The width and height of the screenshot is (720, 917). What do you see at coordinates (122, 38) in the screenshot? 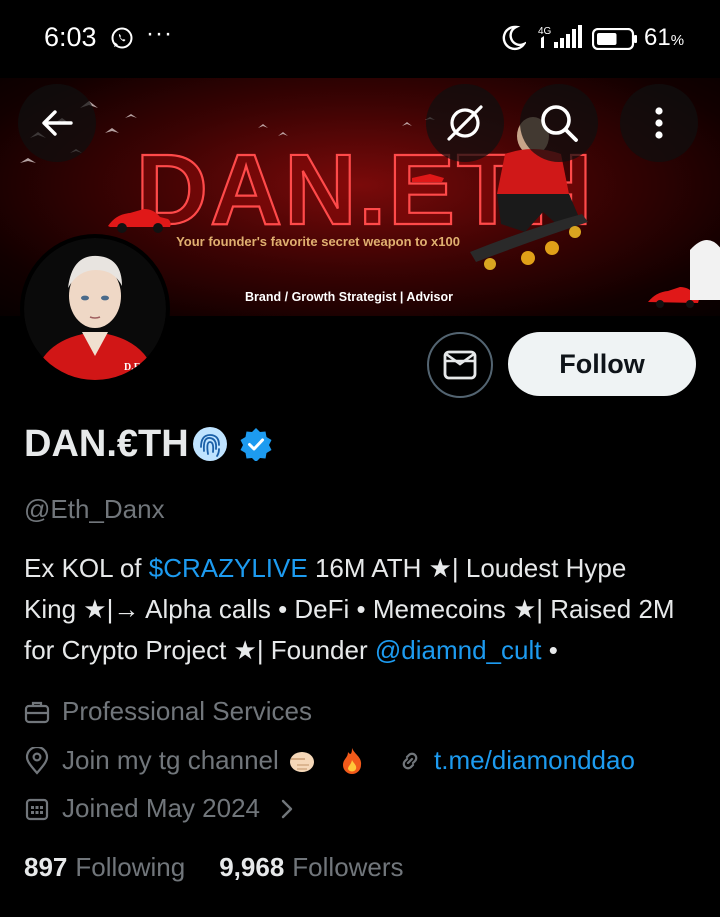
I see `whatsapp-icon` at bounding box center [122, 38].